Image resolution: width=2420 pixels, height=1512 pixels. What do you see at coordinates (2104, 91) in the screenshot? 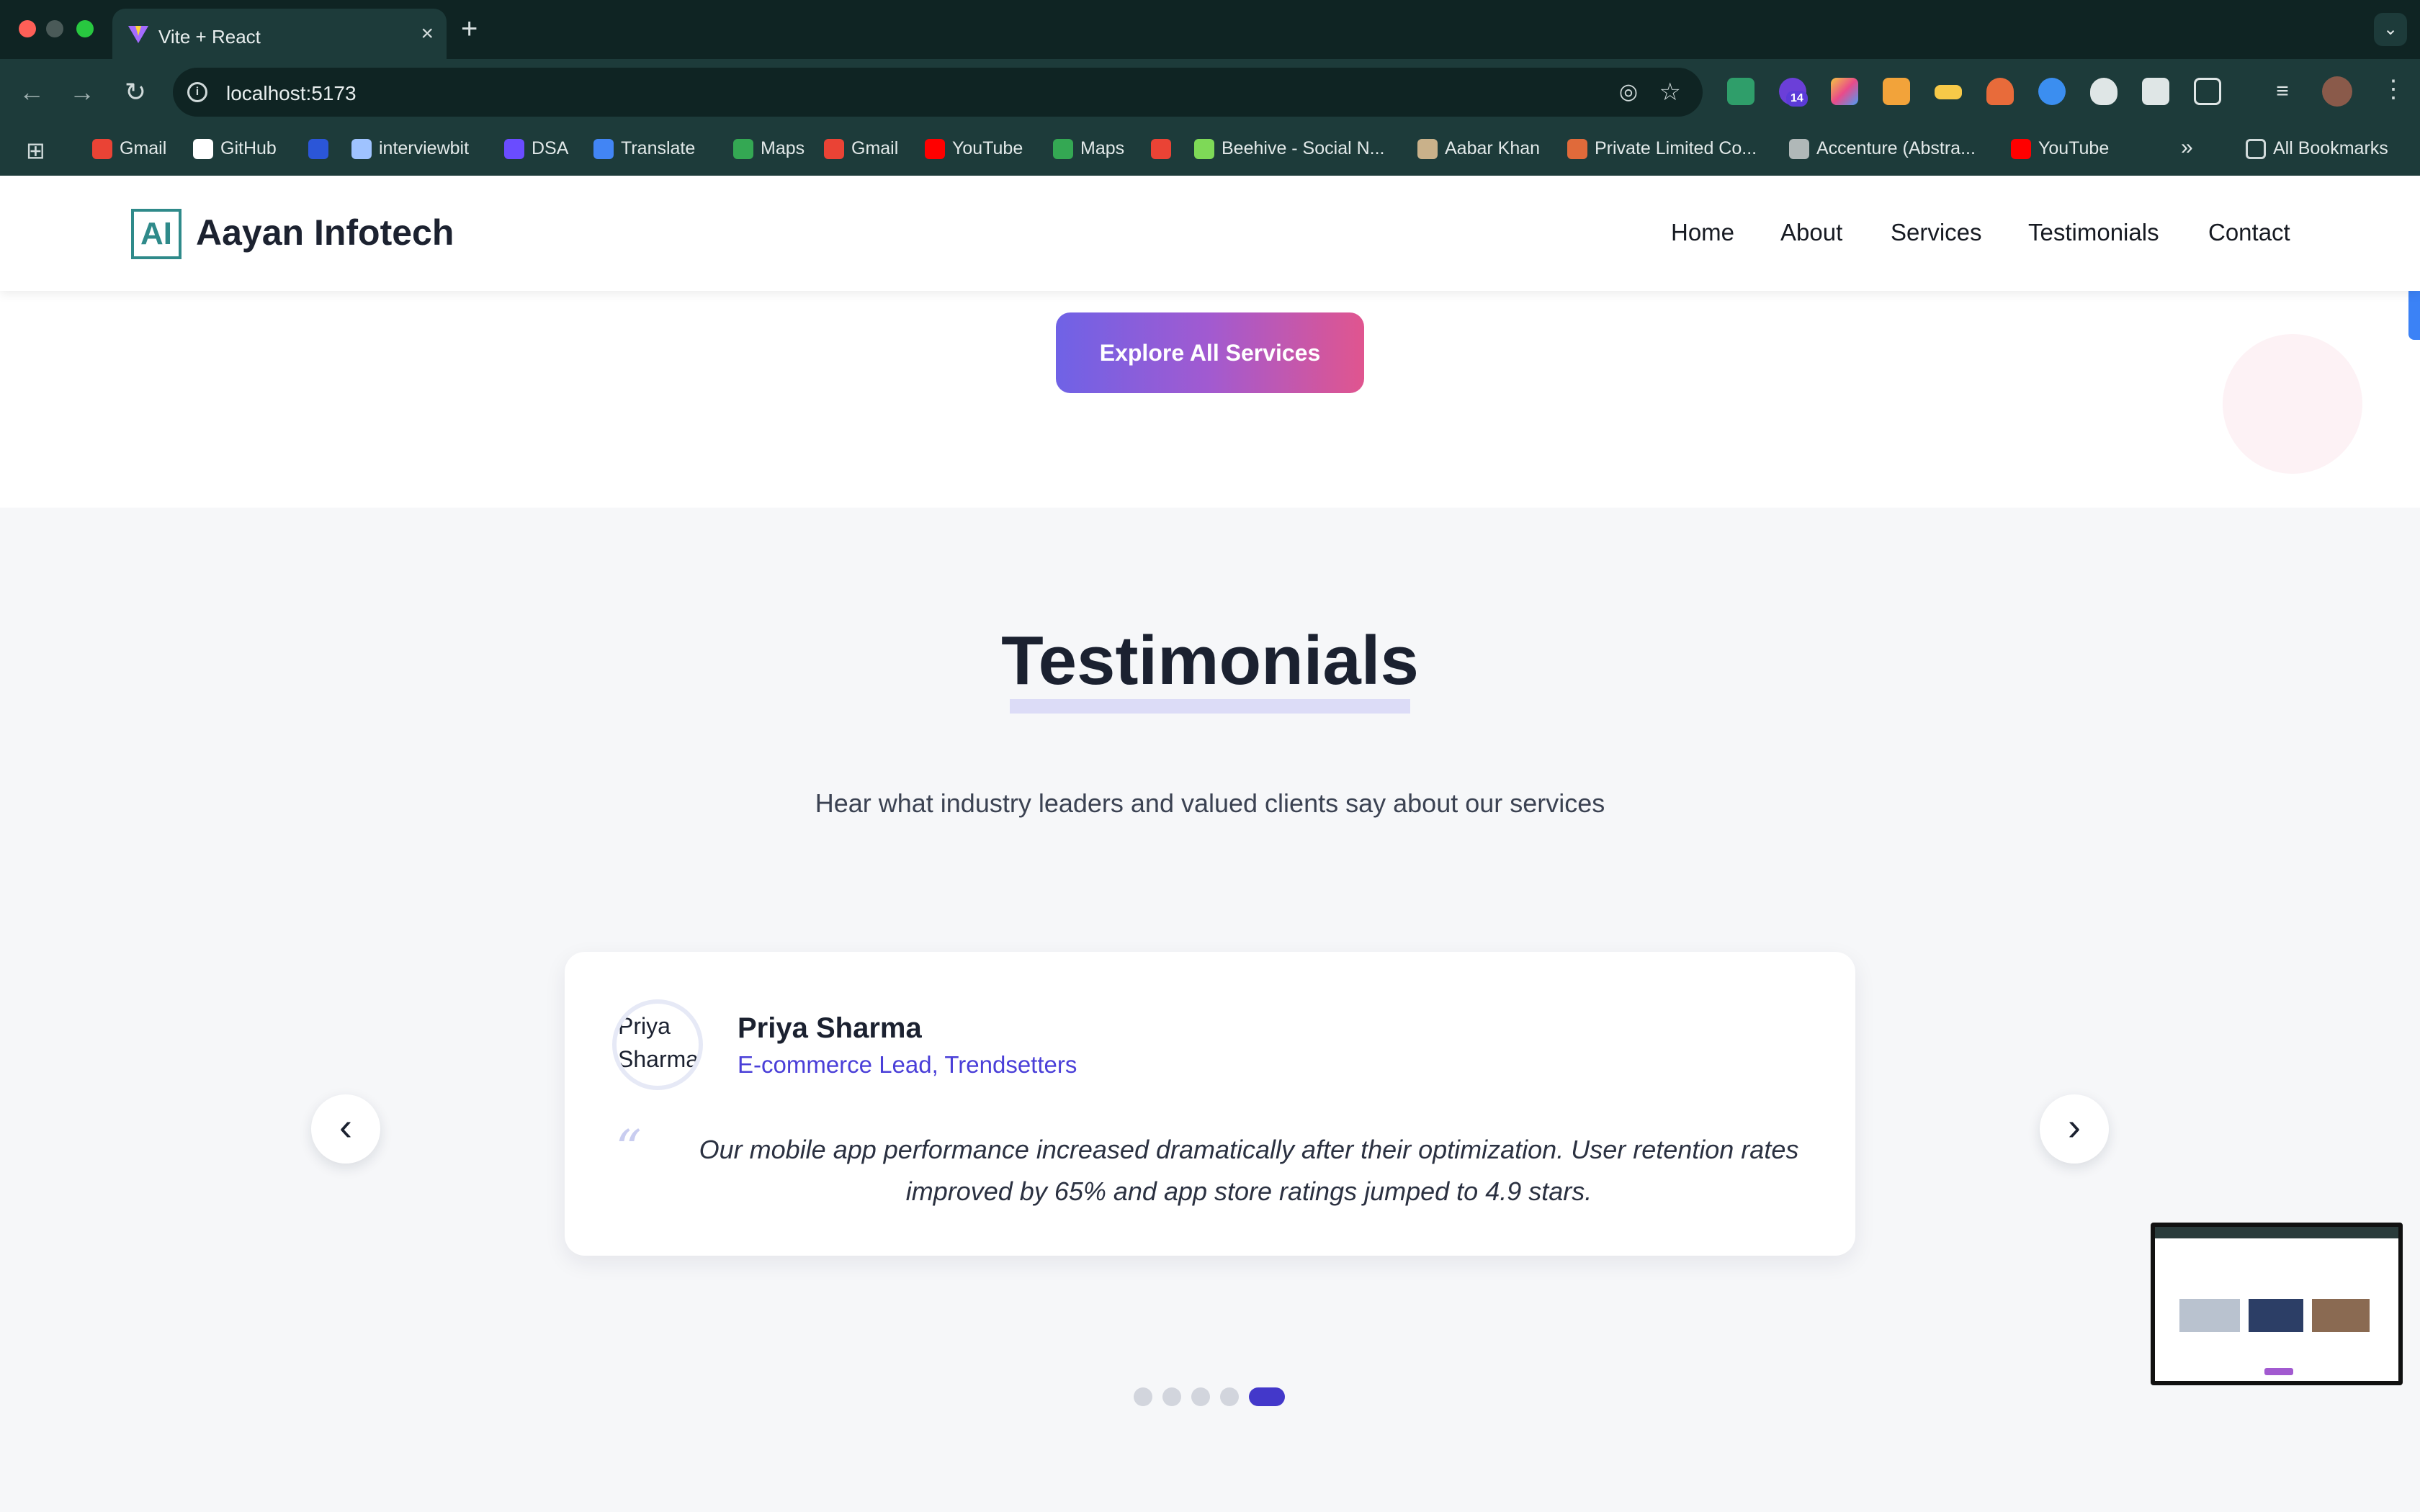
I see `shield-extension-icon` at bounding box center [2104, 91].